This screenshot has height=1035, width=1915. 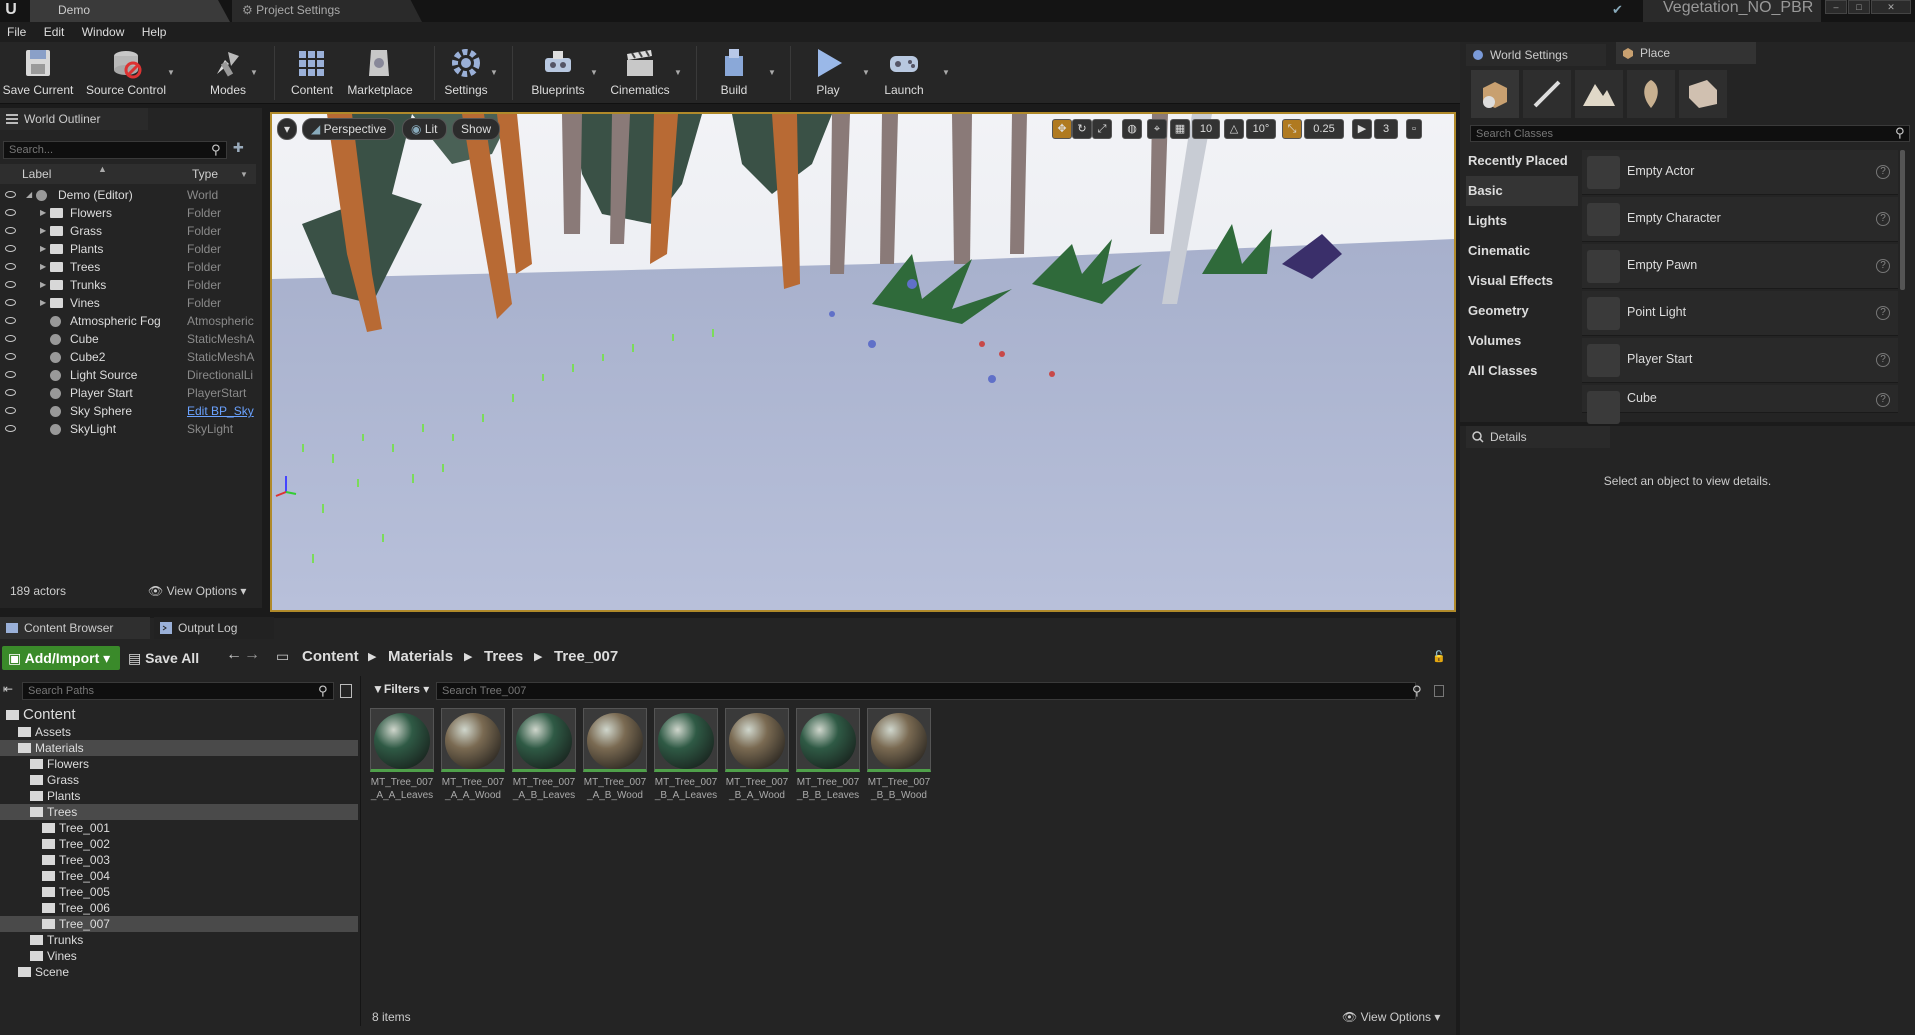 I want to click on blueprints-button: Blueprints, so click(x=558, y=73).